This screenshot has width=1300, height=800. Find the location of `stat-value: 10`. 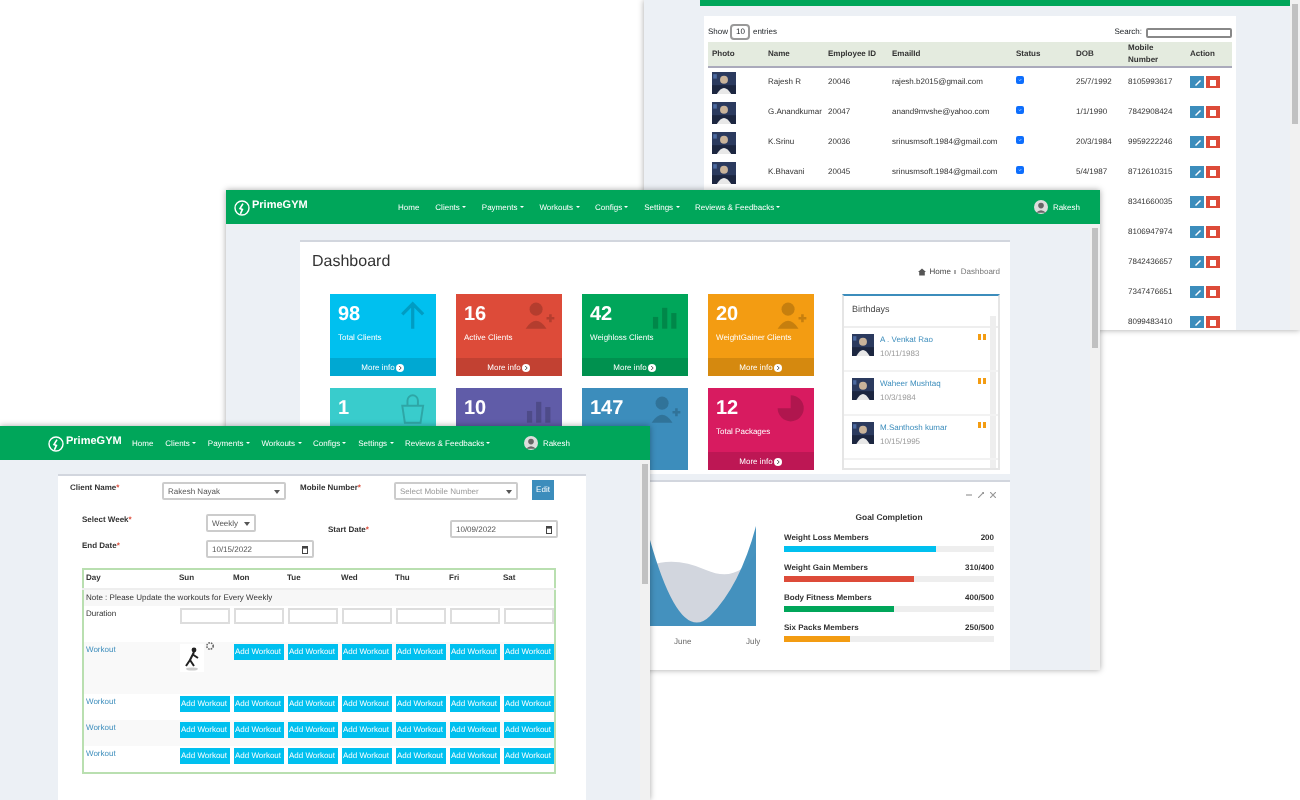

stat-value: 10 is located at coordinates (475, 410).